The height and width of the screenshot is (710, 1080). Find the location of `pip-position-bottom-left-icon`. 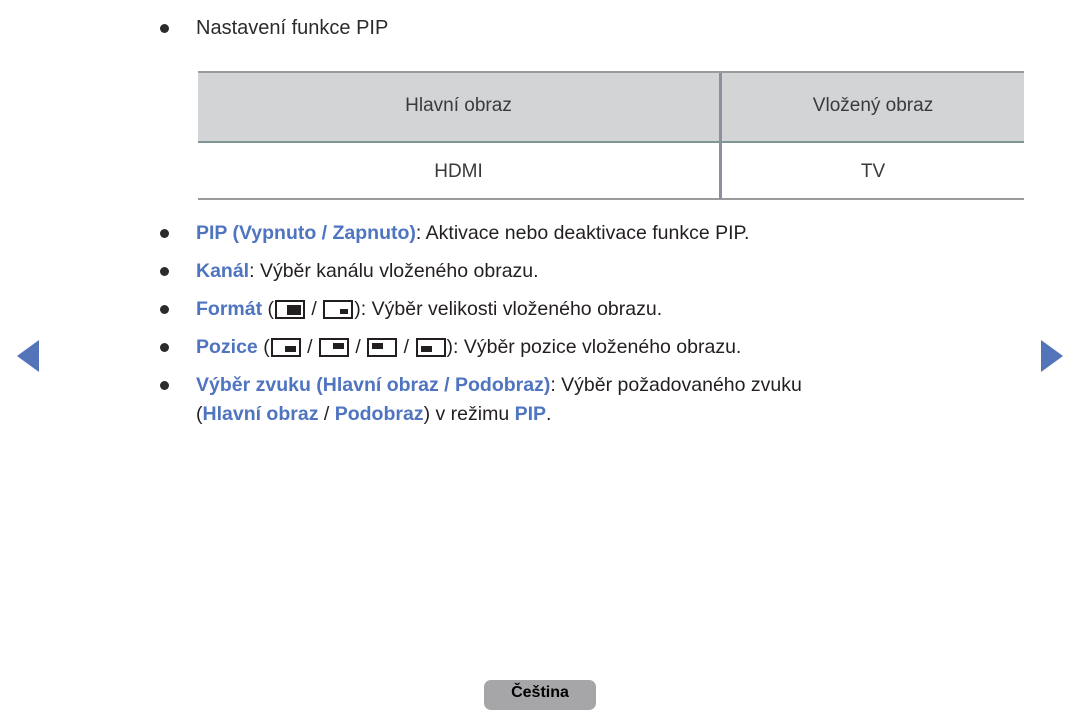

pip-position-bottom-left-icon is located at coordinates (430, 347).